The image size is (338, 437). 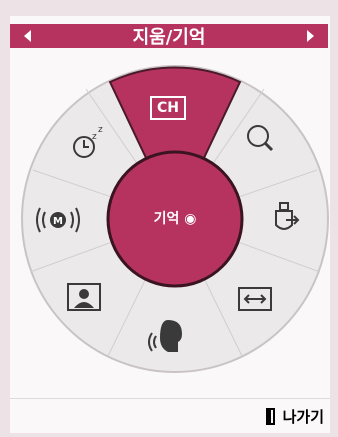 I want to click on ch-button: CH, so click(x=168, y=108).